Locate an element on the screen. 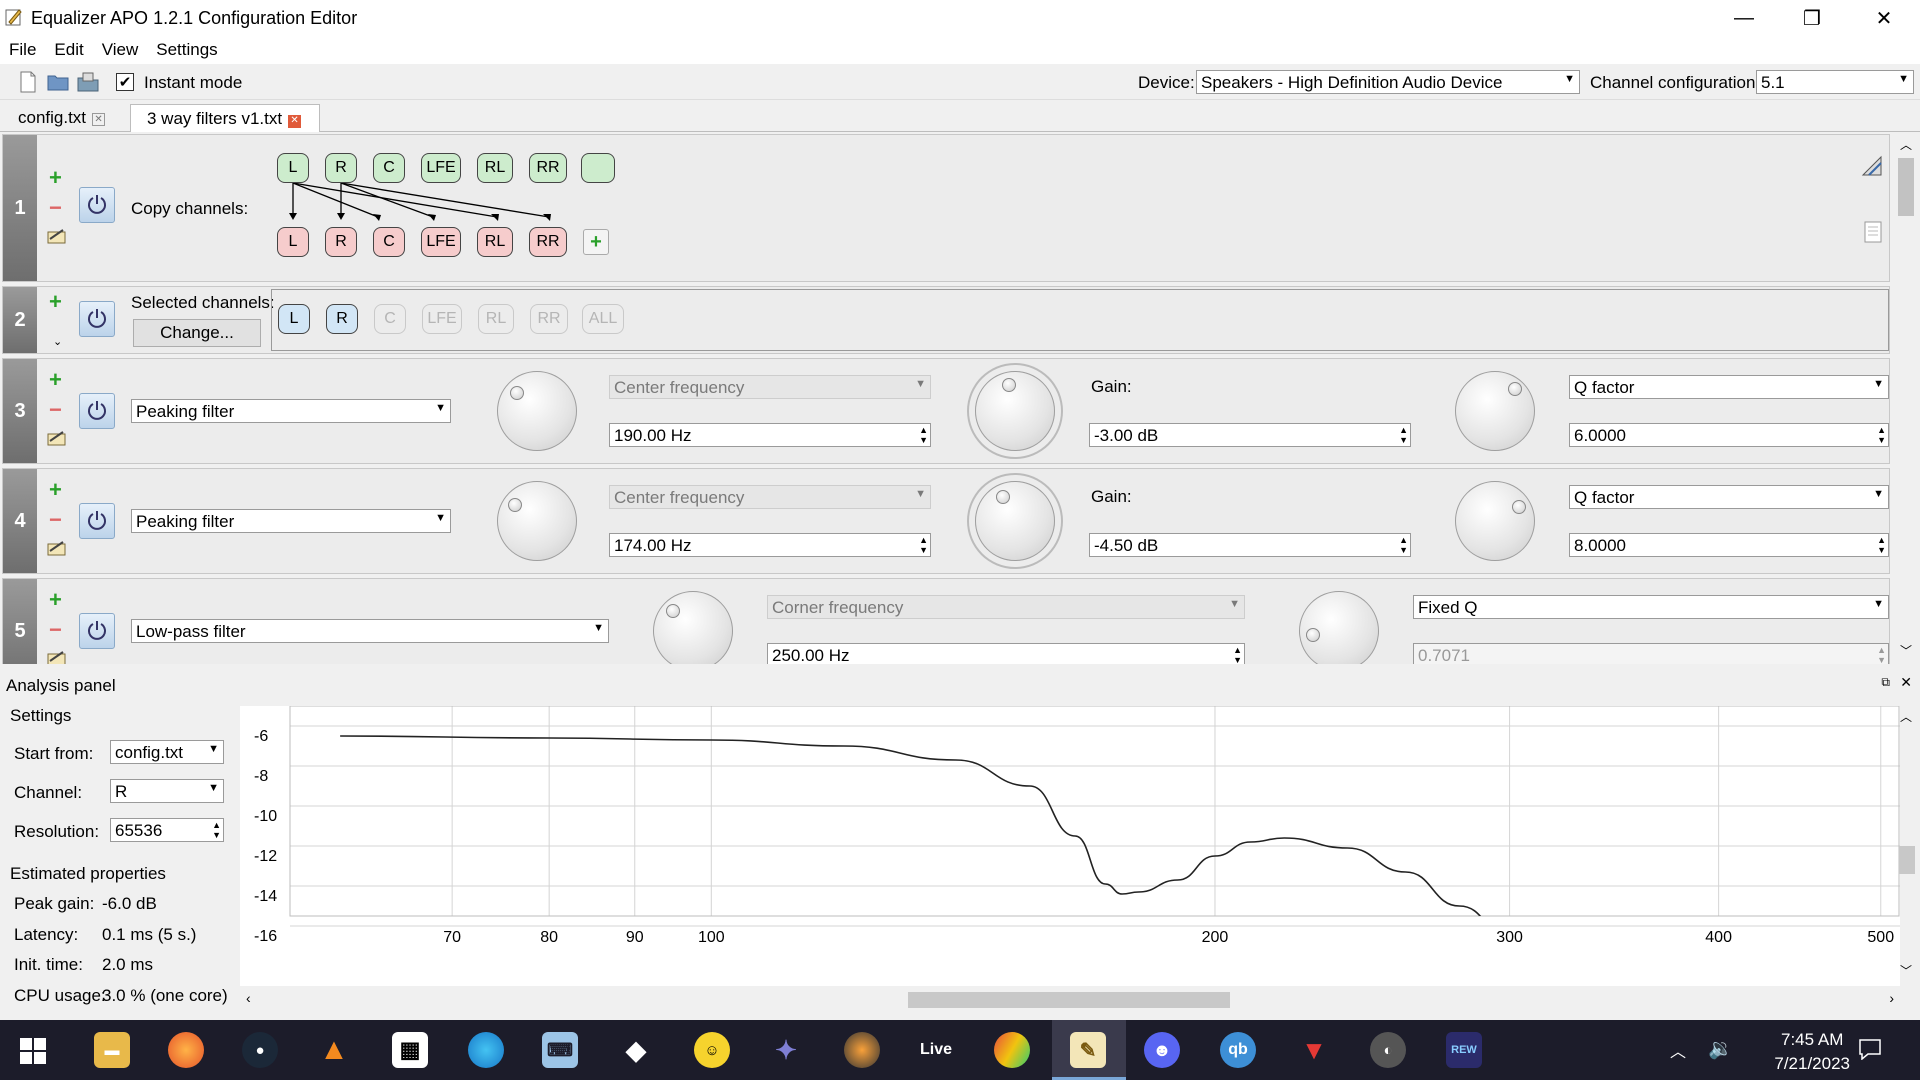  pin-icon is located at coordinates (1873, 166).